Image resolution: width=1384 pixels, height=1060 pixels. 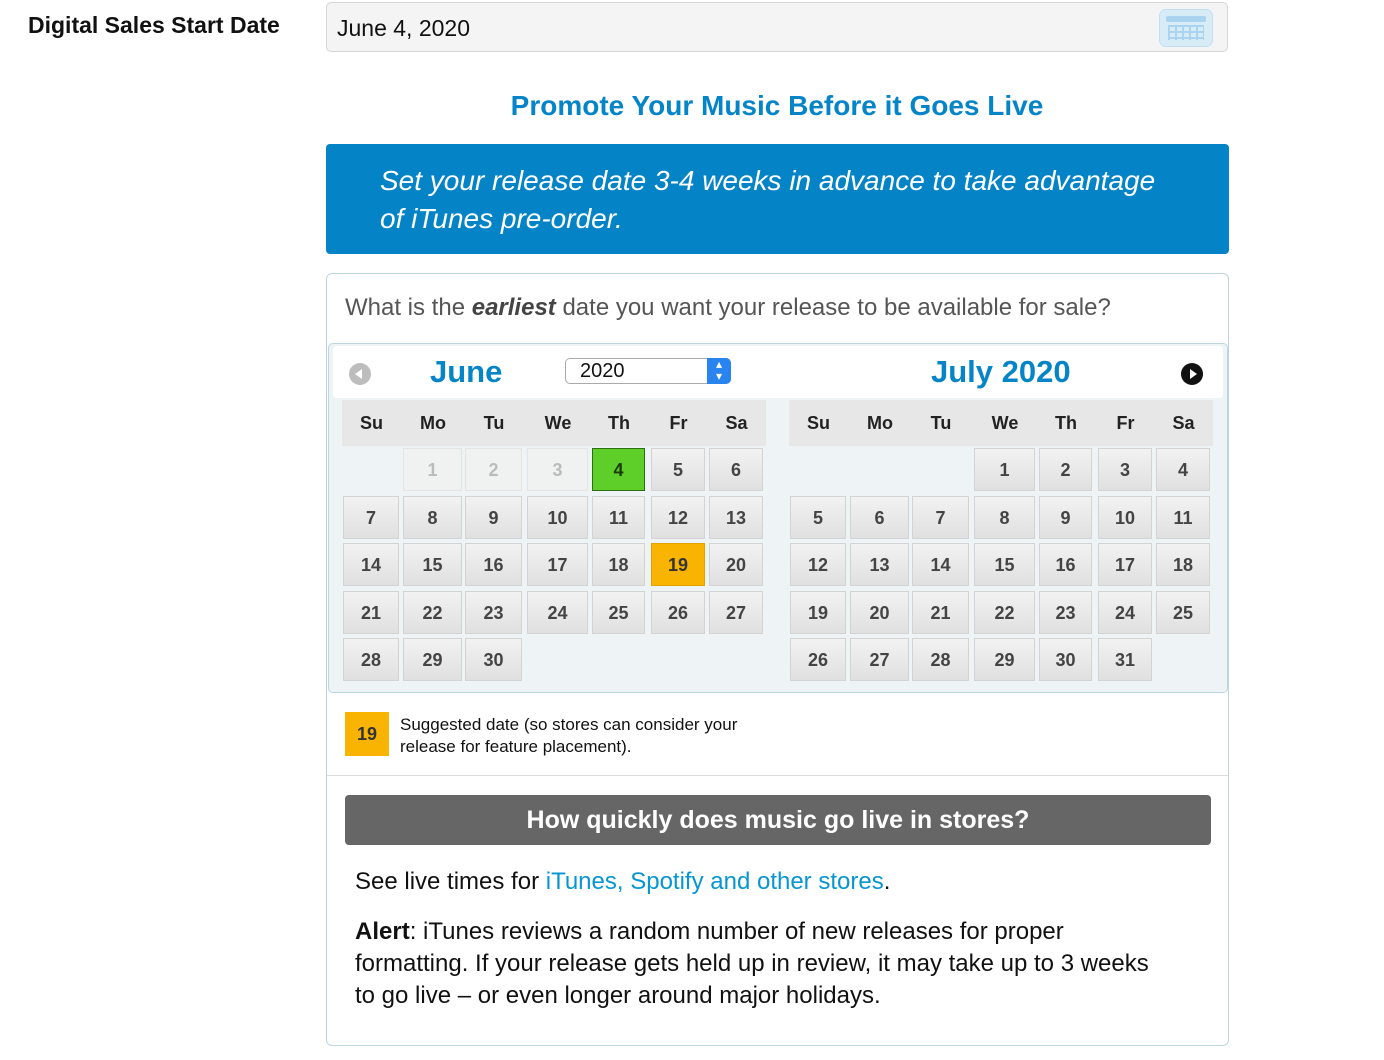 I want to click on date-value: June 4, 2020, so click(x=404, y=28).